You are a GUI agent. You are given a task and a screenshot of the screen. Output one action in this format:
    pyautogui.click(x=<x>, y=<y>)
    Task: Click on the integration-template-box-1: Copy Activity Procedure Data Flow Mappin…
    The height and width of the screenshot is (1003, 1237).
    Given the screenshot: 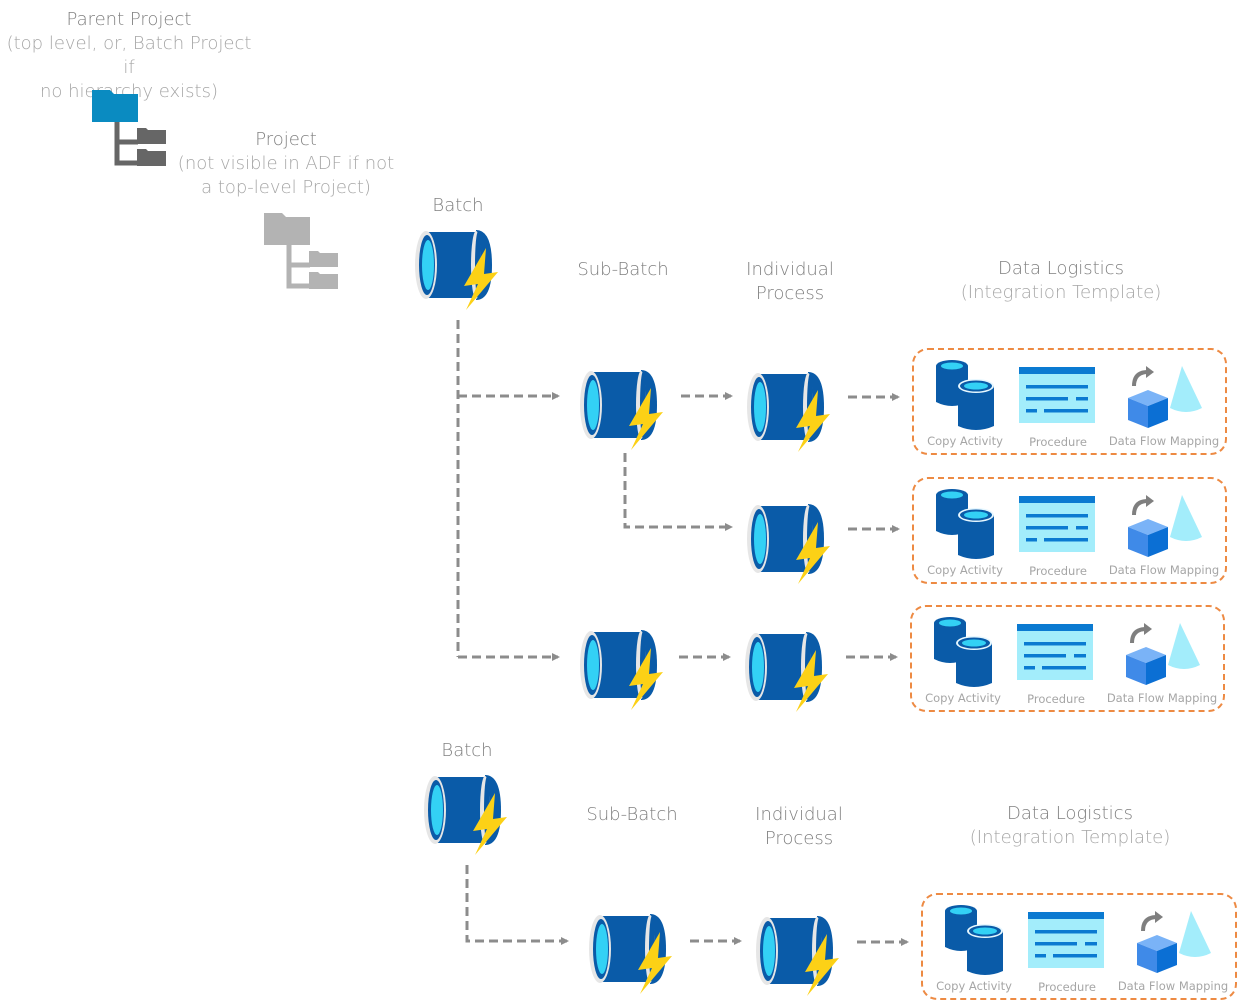 What is the action you would take?
    pyautogui.click(x=1069, y=401)
    